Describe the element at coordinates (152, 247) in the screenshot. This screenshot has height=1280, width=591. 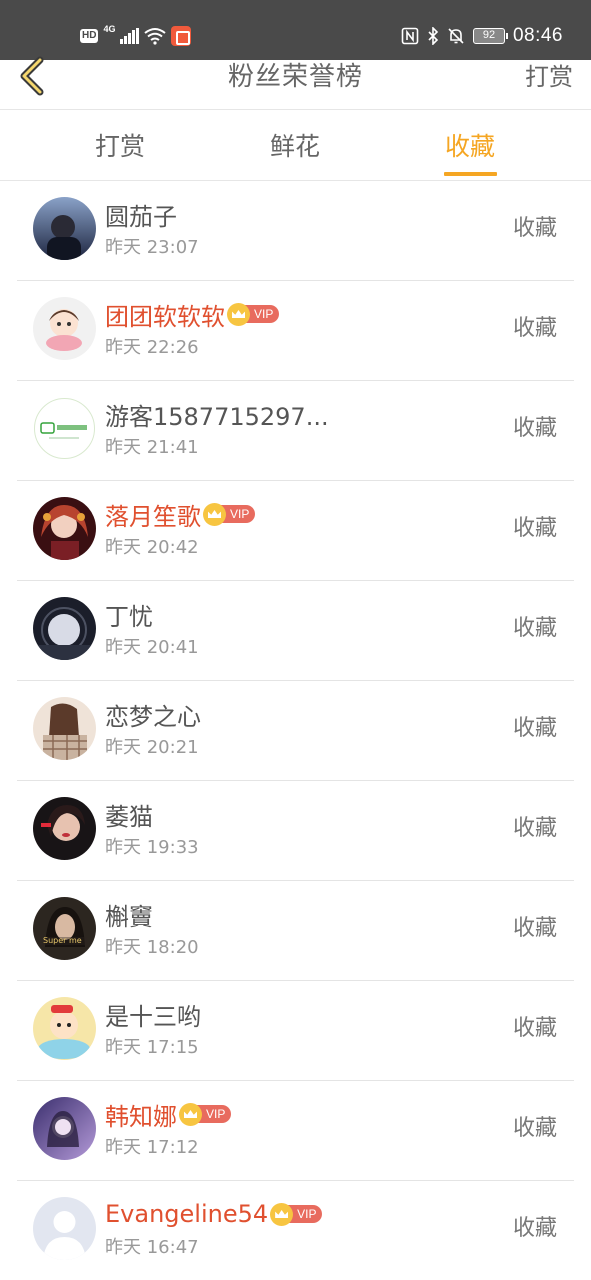
I see `timestamp: 昨天 23:07` at that location.